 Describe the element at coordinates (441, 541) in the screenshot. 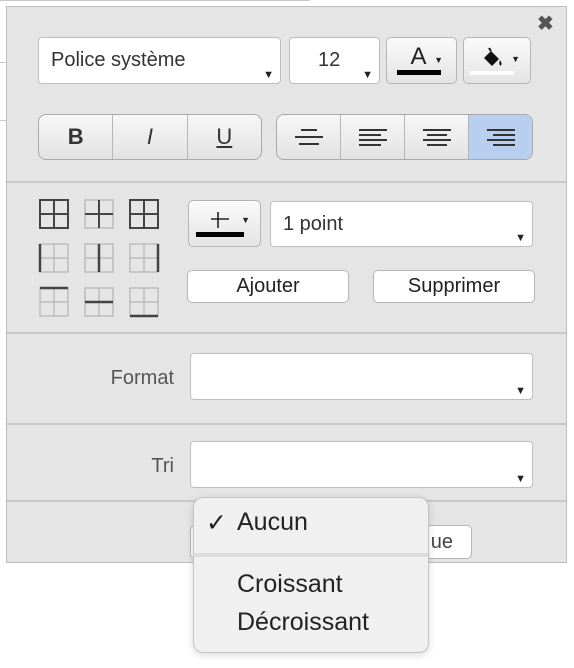

I see `hidden-button-label: ue` at that location.